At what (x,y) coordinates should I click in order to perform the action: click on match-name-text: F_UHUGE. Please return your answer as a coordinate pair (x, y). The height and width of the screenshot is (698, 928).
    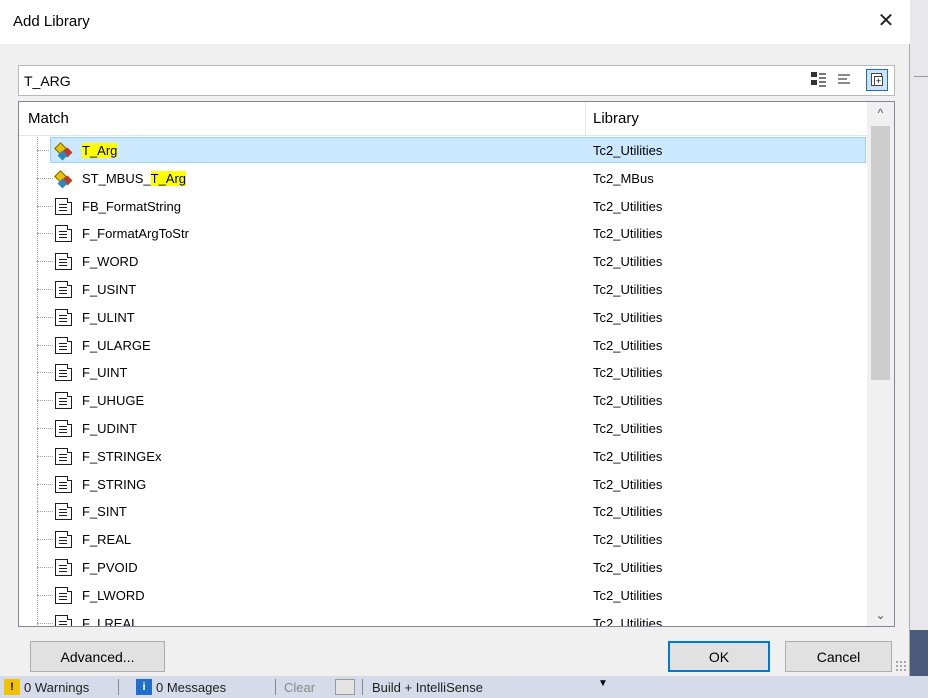
    Looking at the image, I should click on (113, 401).